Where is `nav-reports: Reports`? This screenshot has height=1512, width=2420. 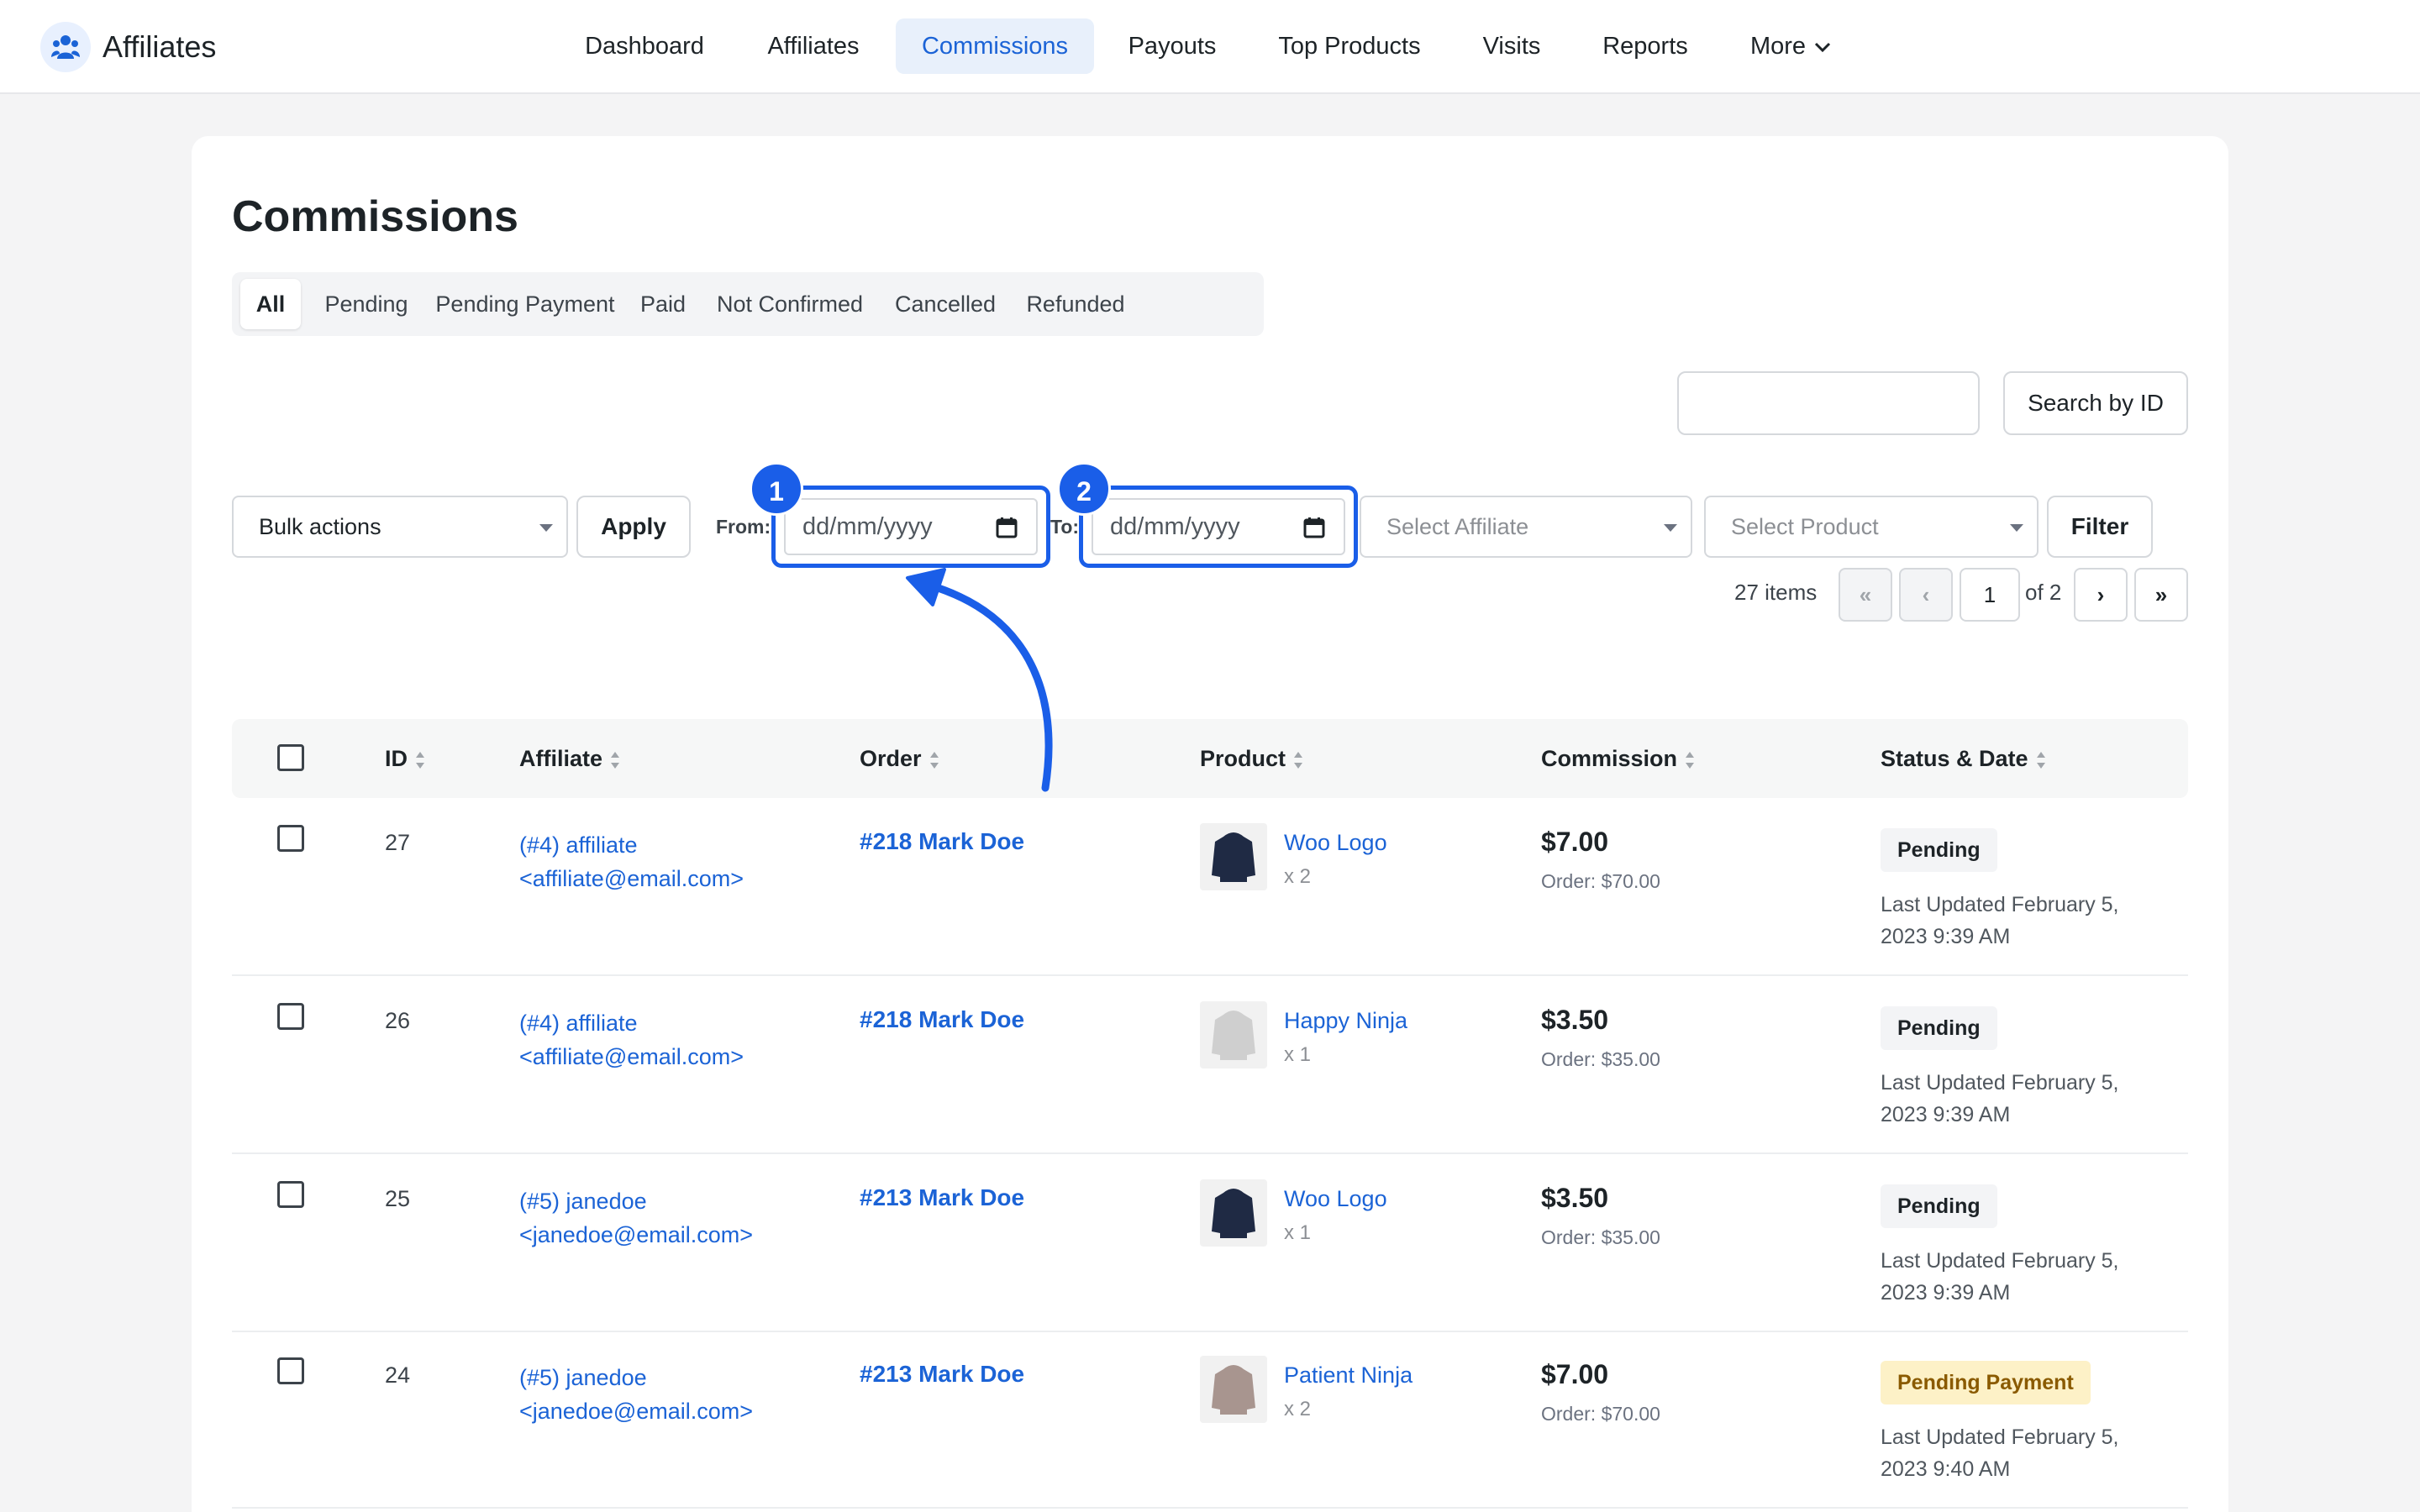 nav-reports: Reports is located at coordinates (1646, 46).